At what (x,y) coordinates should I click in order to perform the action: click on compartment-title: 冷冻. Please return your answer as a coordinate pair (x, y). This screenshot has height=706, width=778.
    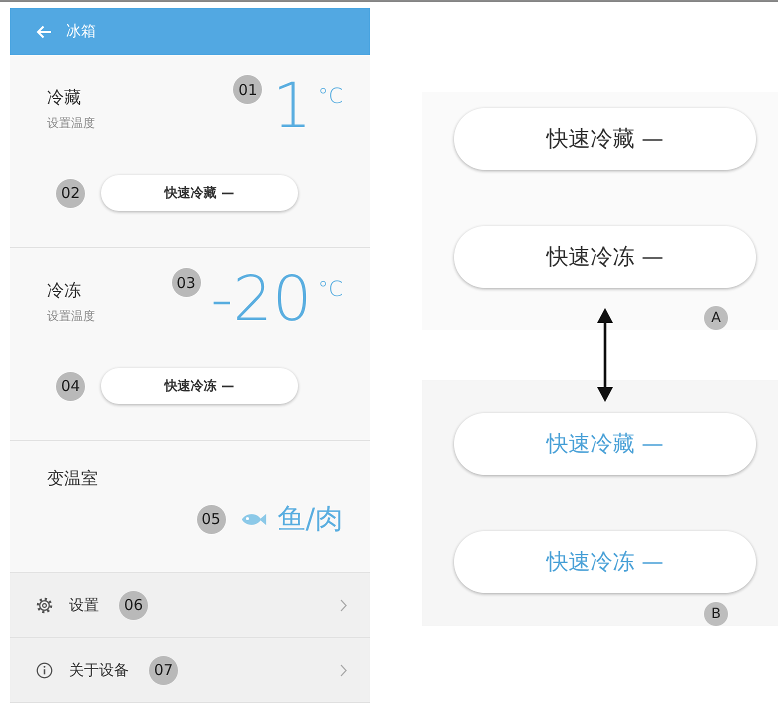
    Looking at the image, I should click on (64, 291).